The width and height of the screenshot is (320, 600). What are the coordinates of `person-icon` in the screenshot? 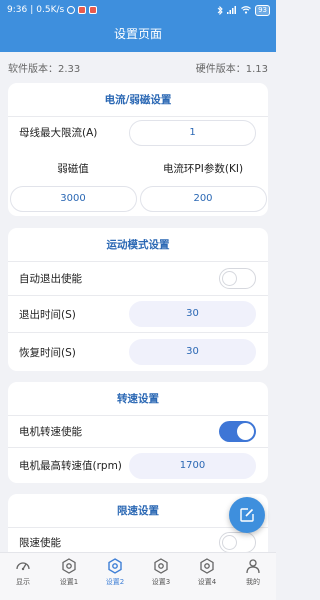 It's located at (253, 566).